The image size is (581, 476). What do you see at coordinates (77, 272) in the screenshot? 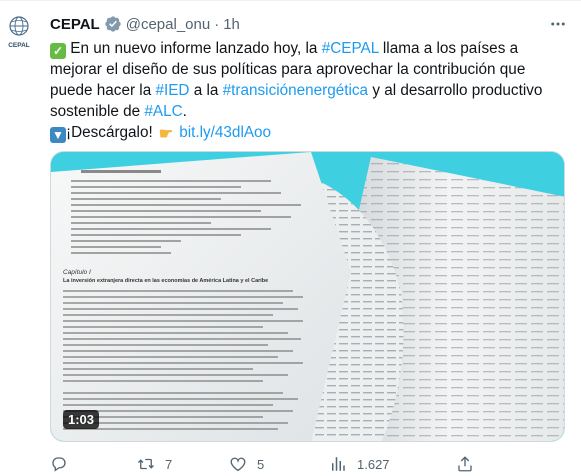
I see `page-chapter-heading: Capítulo I` at bounding box center [77, 272].